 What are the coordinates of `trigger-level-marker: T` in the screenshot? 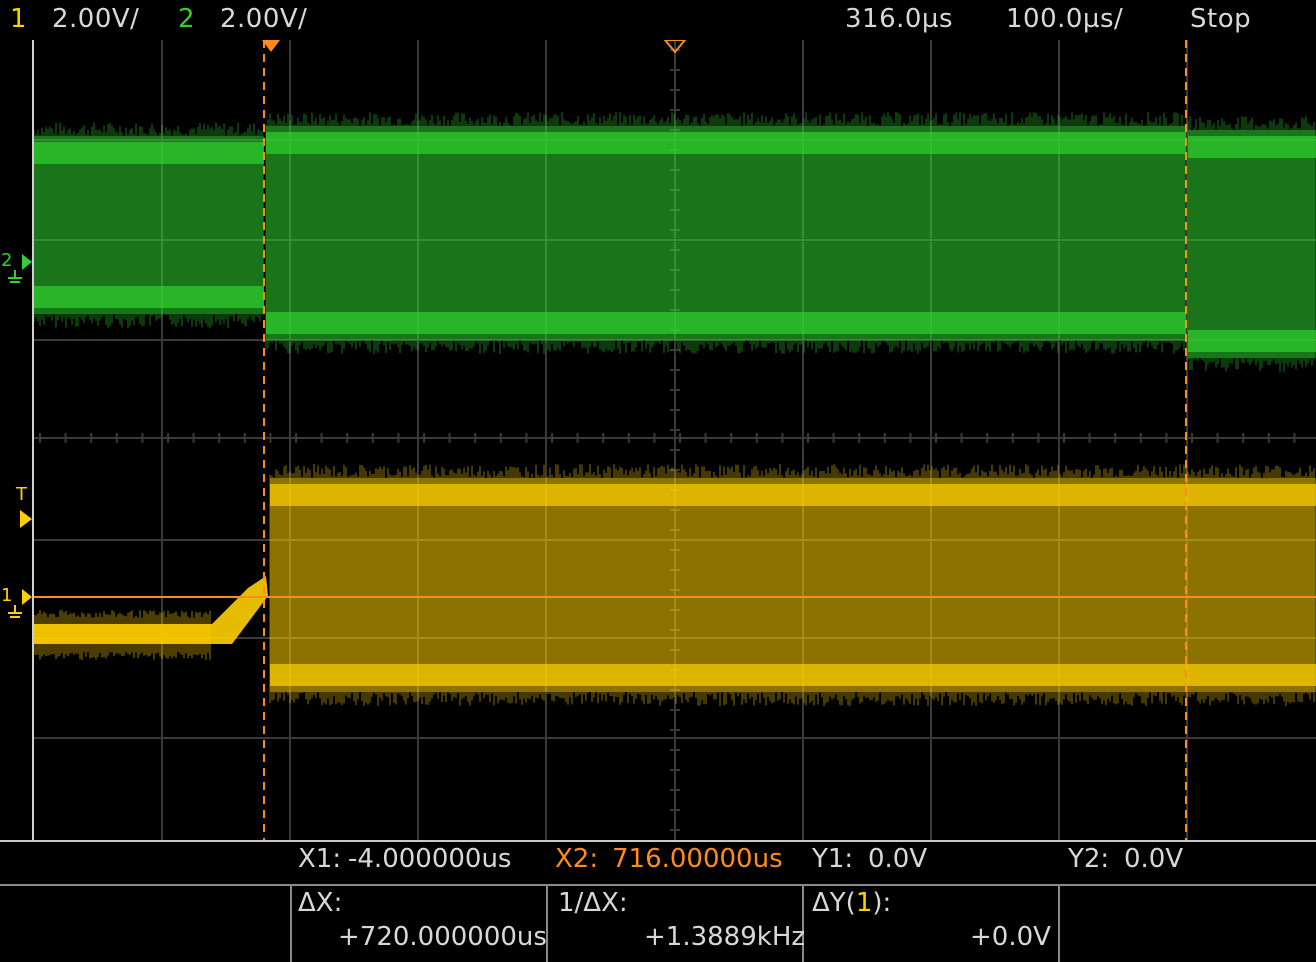 It's located at (17, 507).